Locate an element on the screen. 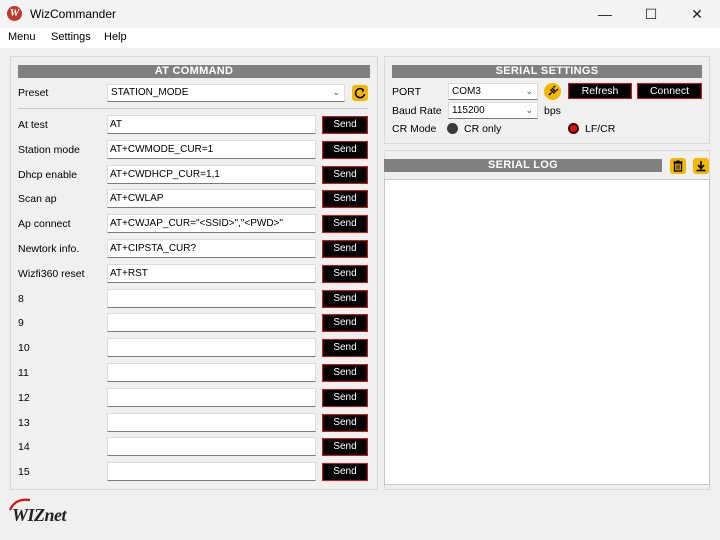 The width and height of the screenshot is (720, 540). cr-only-label: CR only is located at coordinates (483, 129).